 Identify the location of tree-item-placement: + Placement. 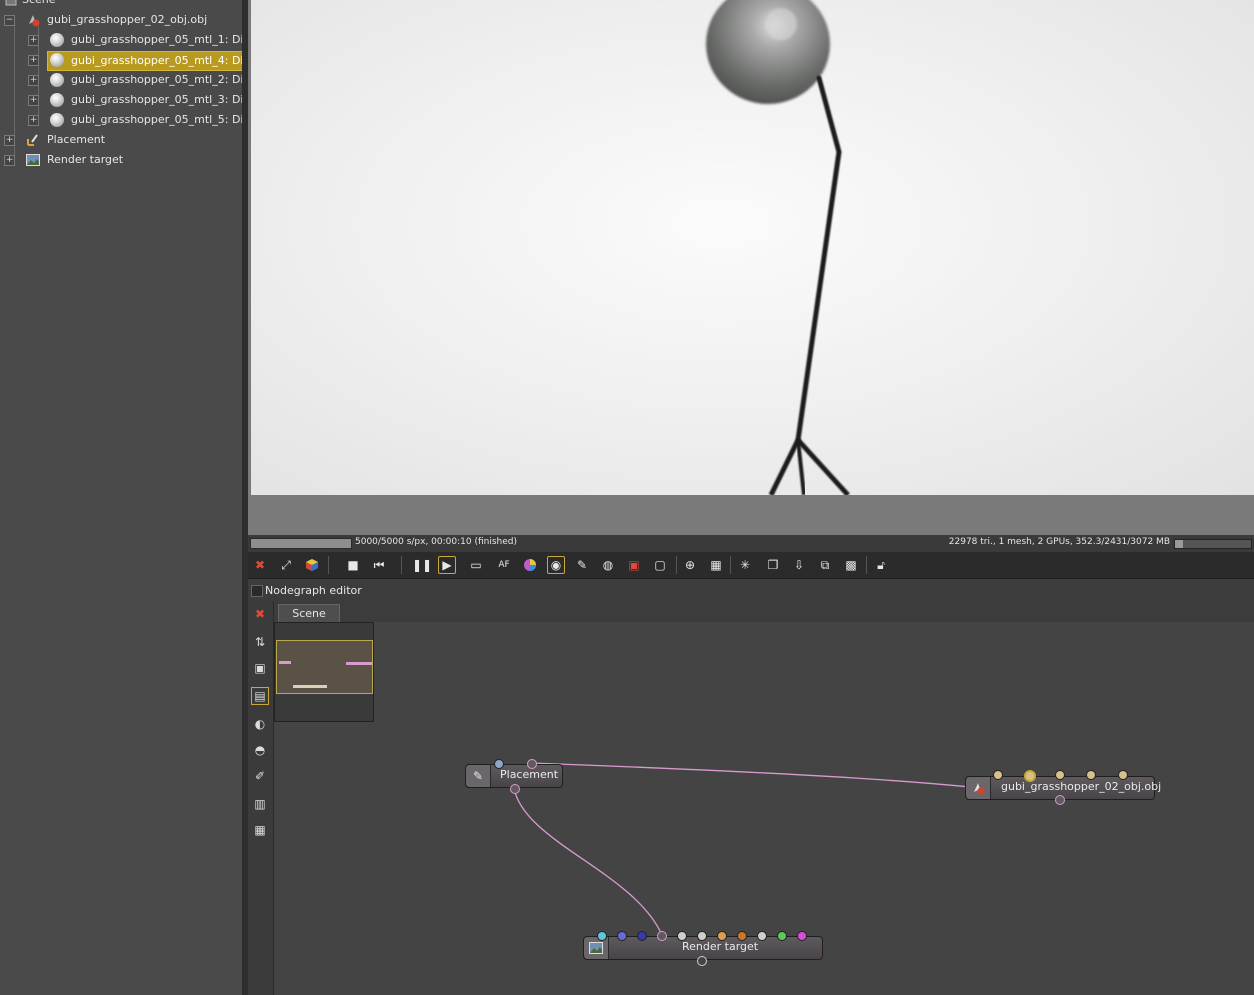
(121, 140).